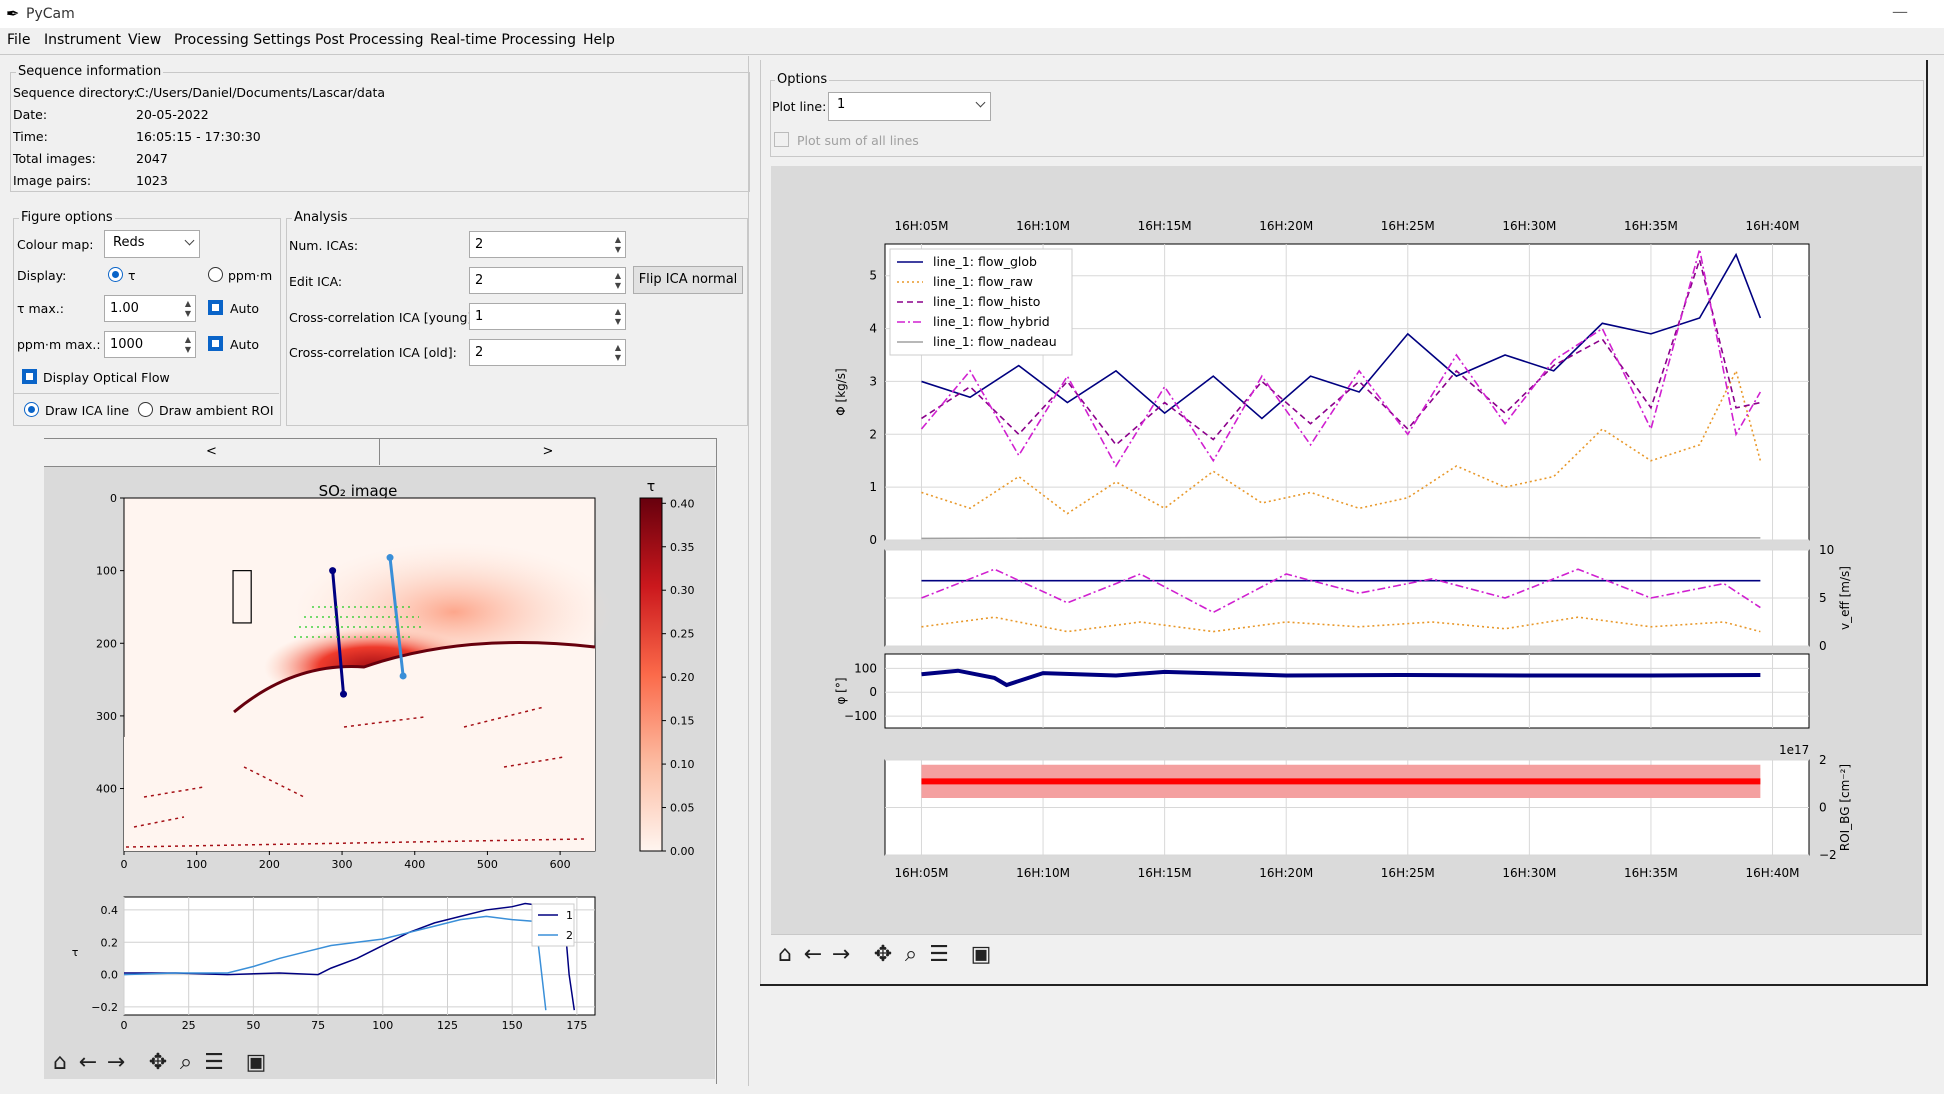 This screenshot has width=1944, height=1094. Describe the element at coordinates (59, 344) in the screenshot. I see `ppm-max-label: ppm⋅m max.:` at that location.